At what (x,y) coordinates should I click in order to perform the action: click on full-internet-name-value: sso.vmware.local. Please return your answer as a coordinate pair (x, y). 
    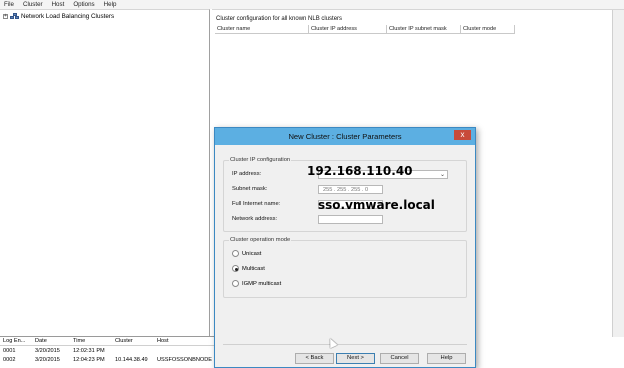
    Looking at the image, I should click on (376, 205).